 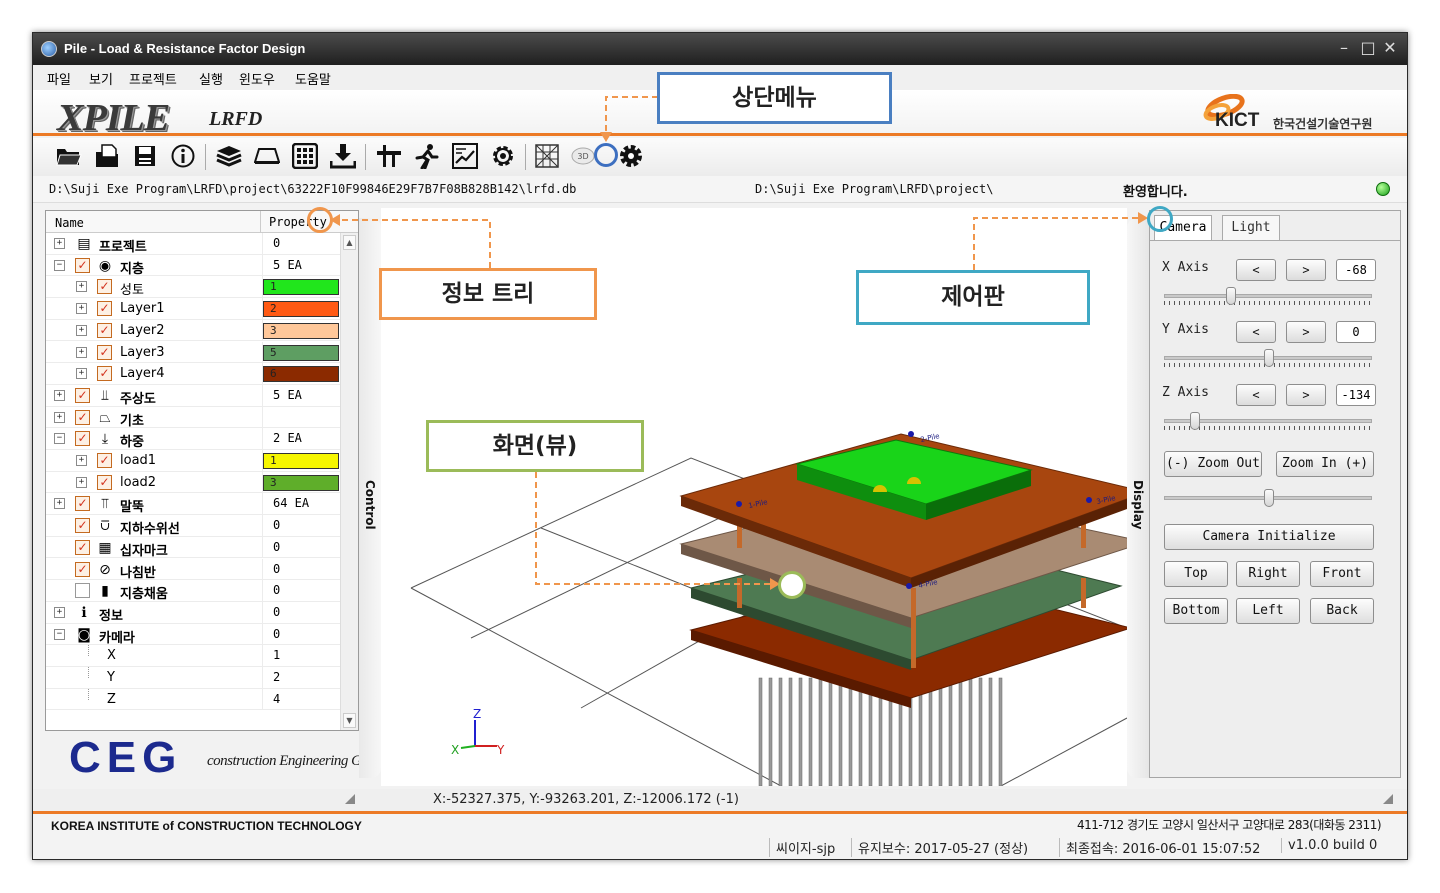 What do you see at coordinates (194, 591) in the screenshot?
I see `tree-row: ✓ ▮ 지층채움 0` at bounding box center [194, 591].